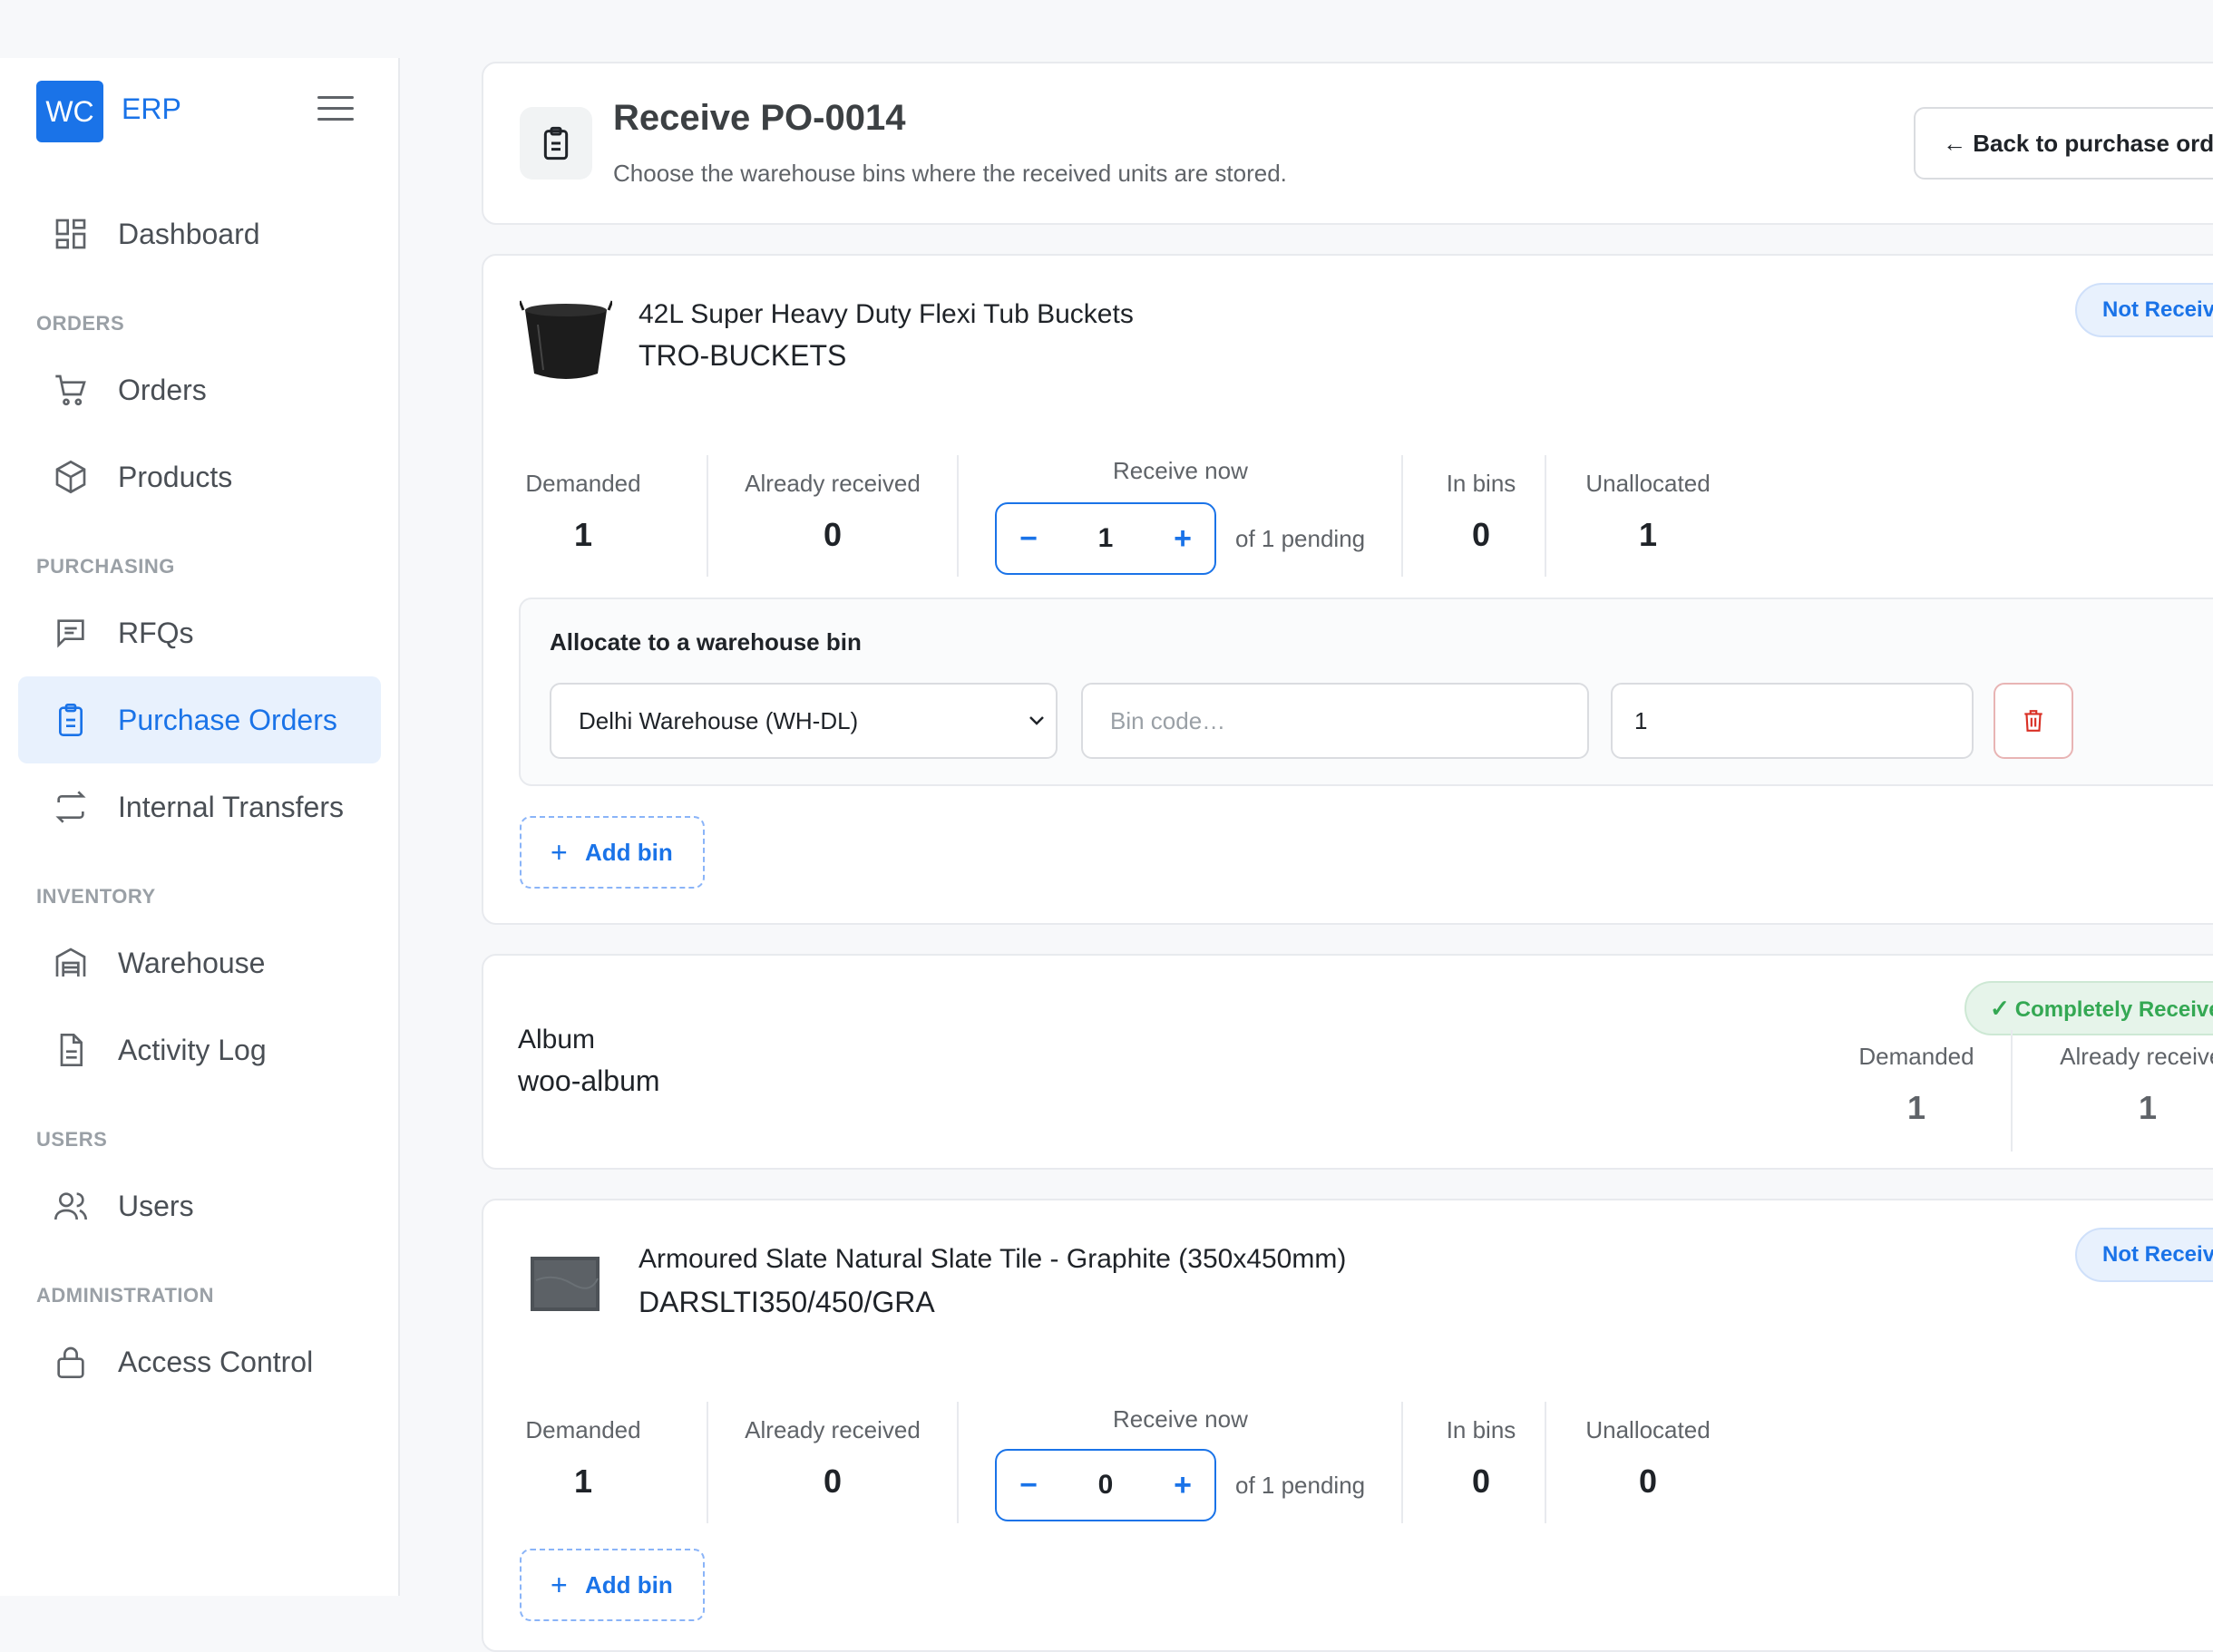 Image resolution: width=2213 pixels, height=1652 pixels. I want to click on status-badge: ✓ Completely Received, so click(2089, 1008).